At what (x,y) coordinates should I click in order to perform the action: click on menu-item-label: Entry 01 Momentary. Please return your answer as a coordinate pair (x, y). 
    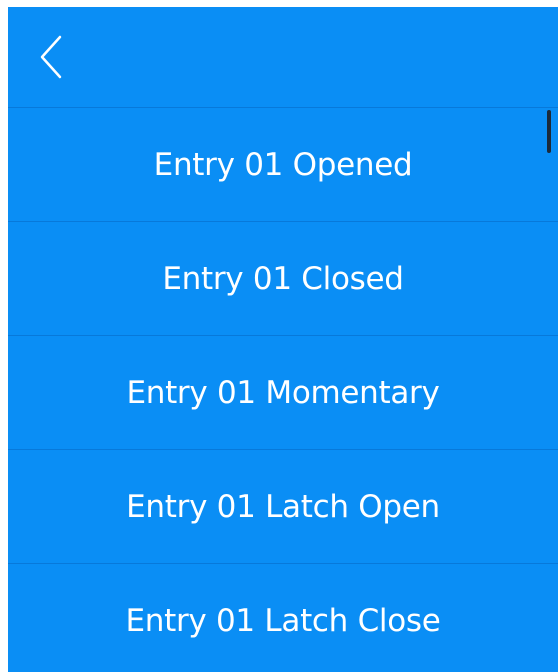
    Looking at the image, I should click on (283, 392).